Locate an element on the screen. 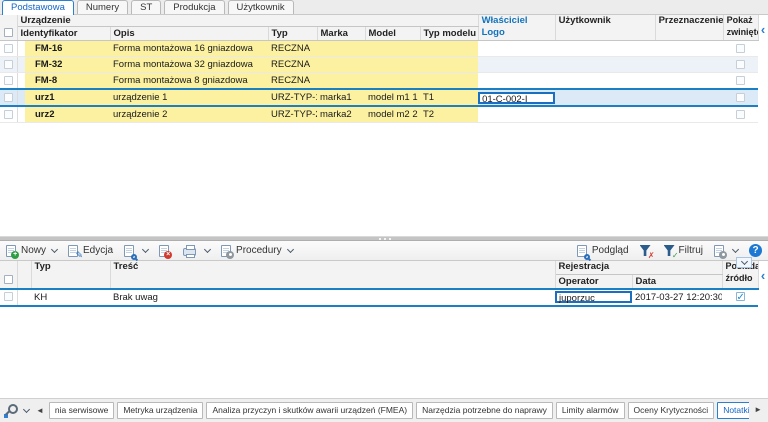  column-header-marka: Marka is located at coordinates (341, 33).